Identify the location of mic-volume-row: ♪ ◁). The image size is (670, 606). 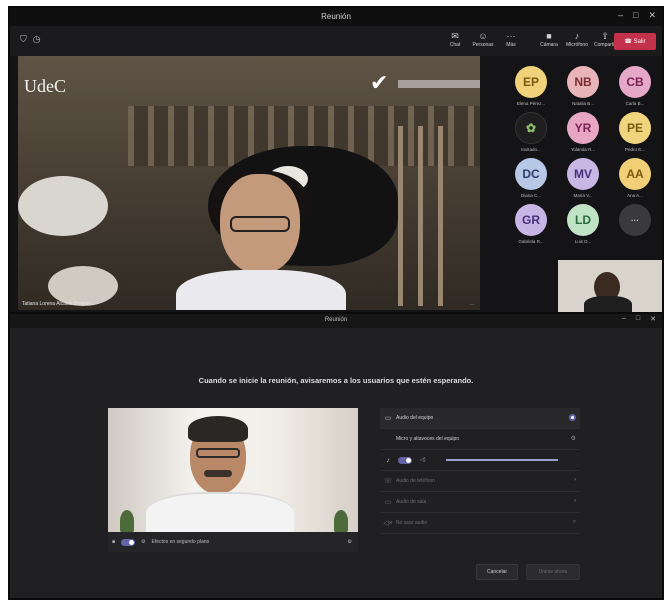
(480, 460).